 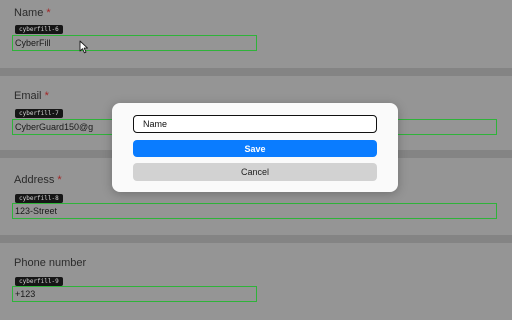 What do you see at coordinates (38, 180) in the screenshot?
I see `field-label-address: Address *` at bounding box center [38, 180].